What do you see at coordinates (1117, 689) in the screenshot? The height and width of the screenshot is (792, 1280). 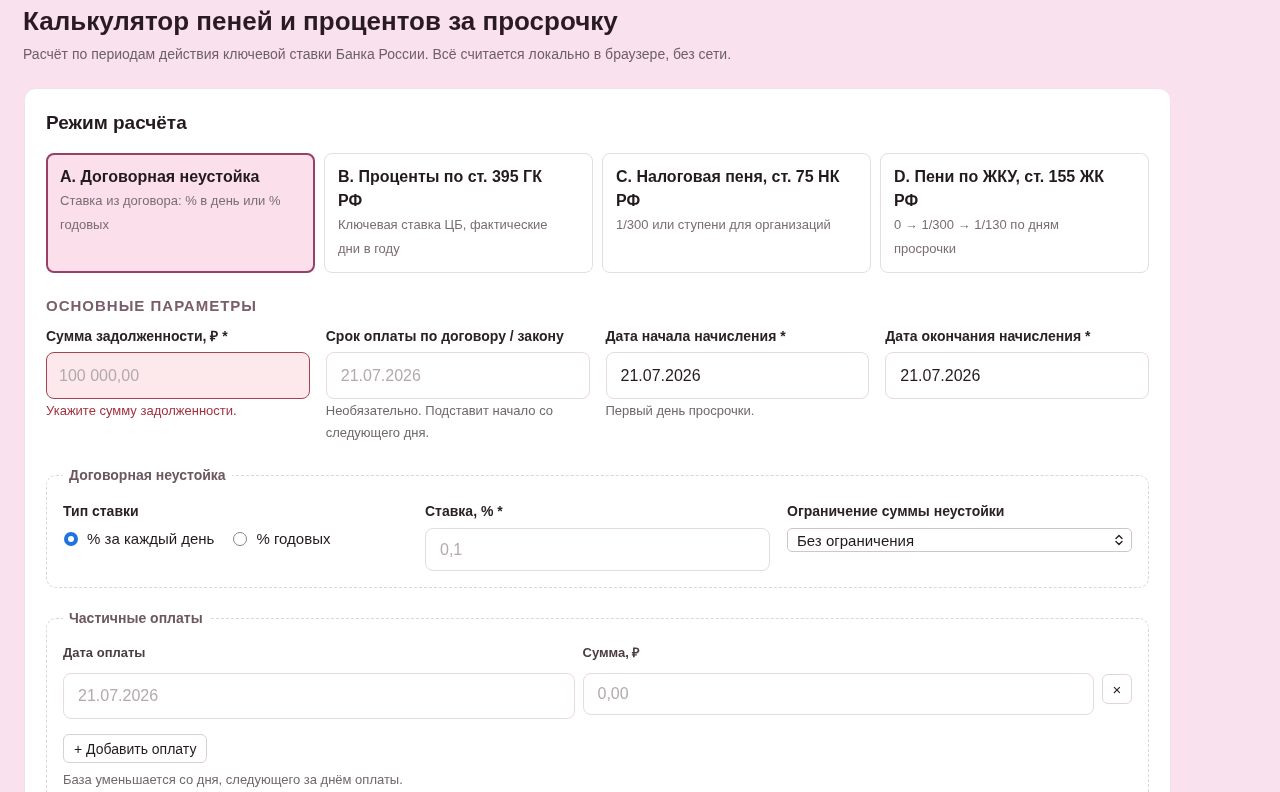 I see `remove-button: ×` at bounding box center [1117, 689].